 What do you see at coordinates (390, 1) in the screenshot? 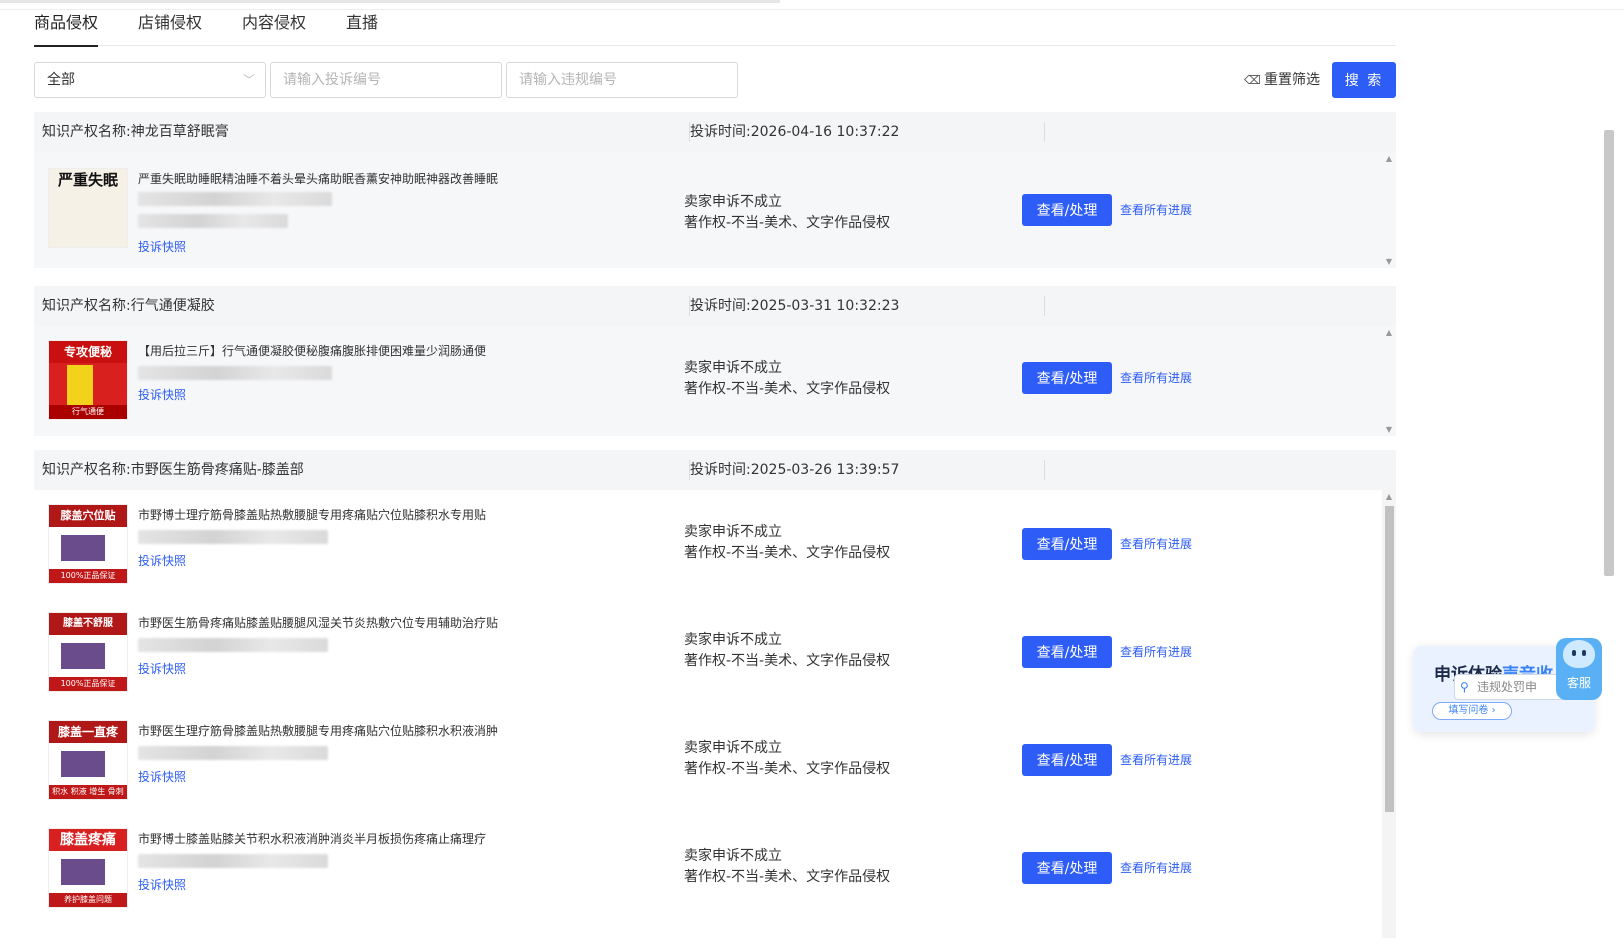
I see `loading-bar` at bounding box center [390, 1].